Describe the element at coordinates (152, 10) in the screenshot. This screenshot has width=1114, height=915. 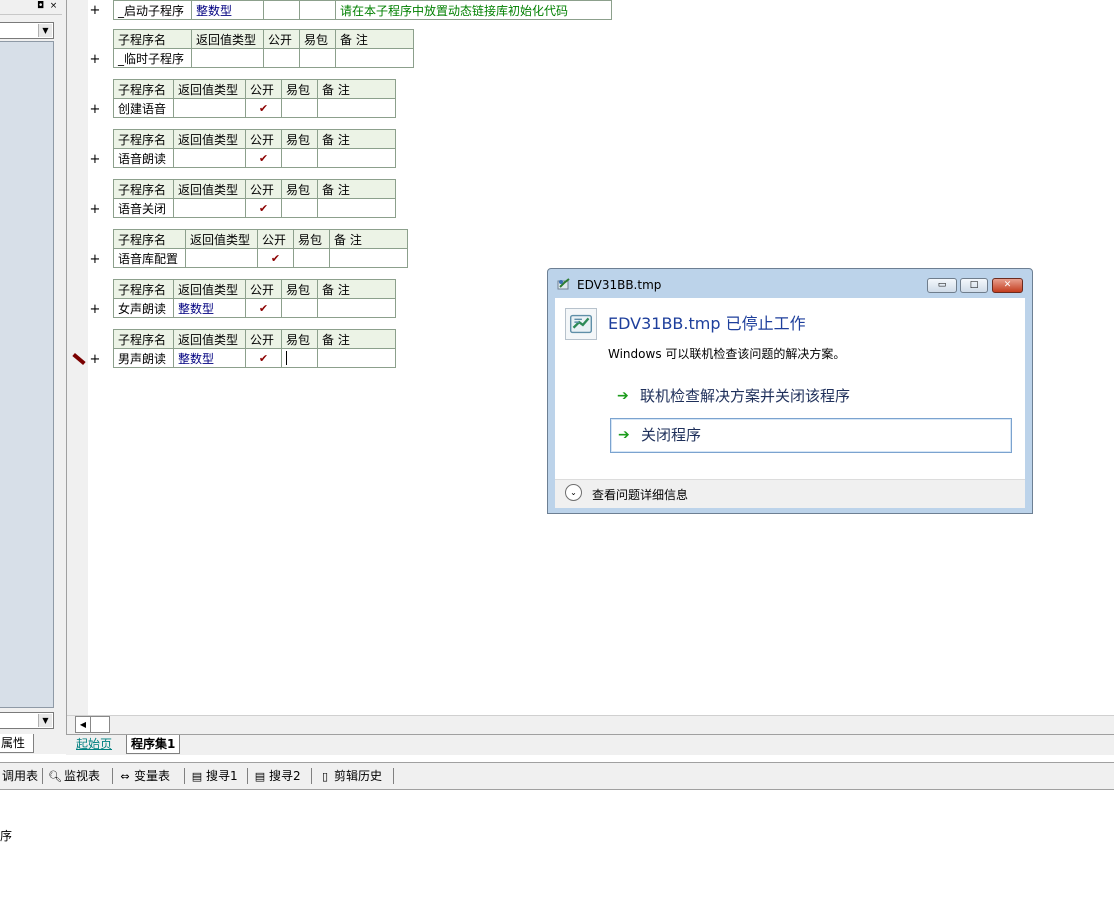
I see `subroutine-name: _启动子程序` at that location.